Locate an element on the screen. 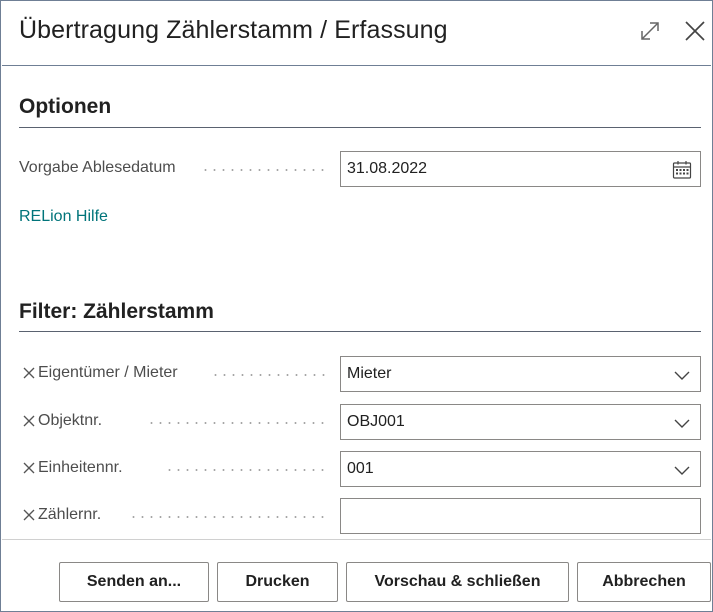 The image size is (713, 612). print-button: Drucken is located at coordinates (277, 582).